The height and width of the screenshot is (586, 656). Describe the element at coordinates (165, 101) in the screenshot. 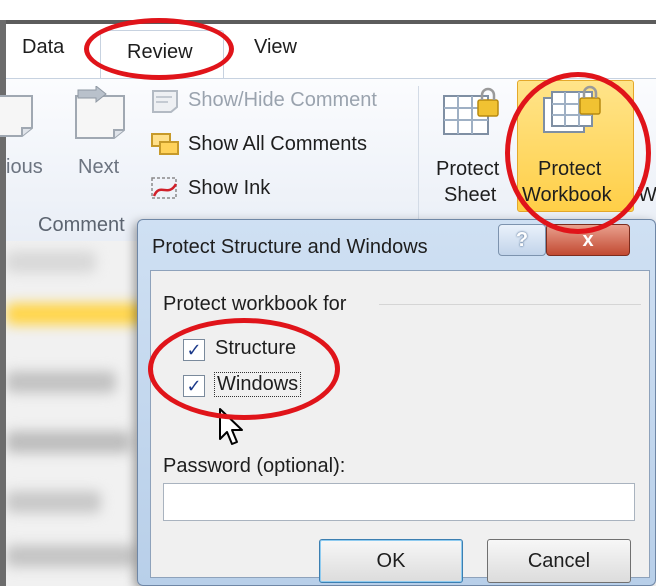

I see `comment-icon` at that location.